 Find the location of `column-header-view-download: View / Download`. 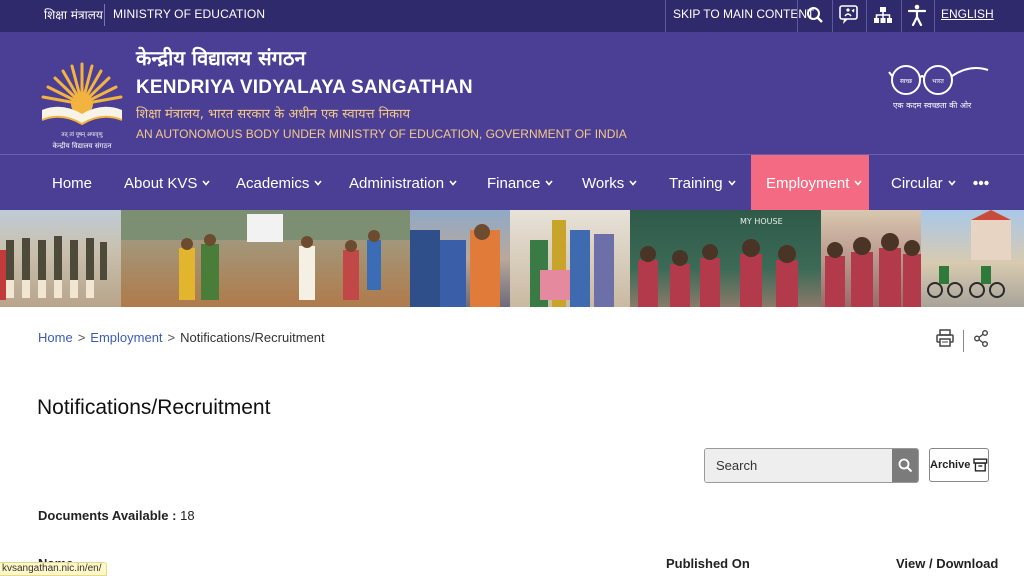

column-header-view-download: View / Download is located at coordinates (947, 563).